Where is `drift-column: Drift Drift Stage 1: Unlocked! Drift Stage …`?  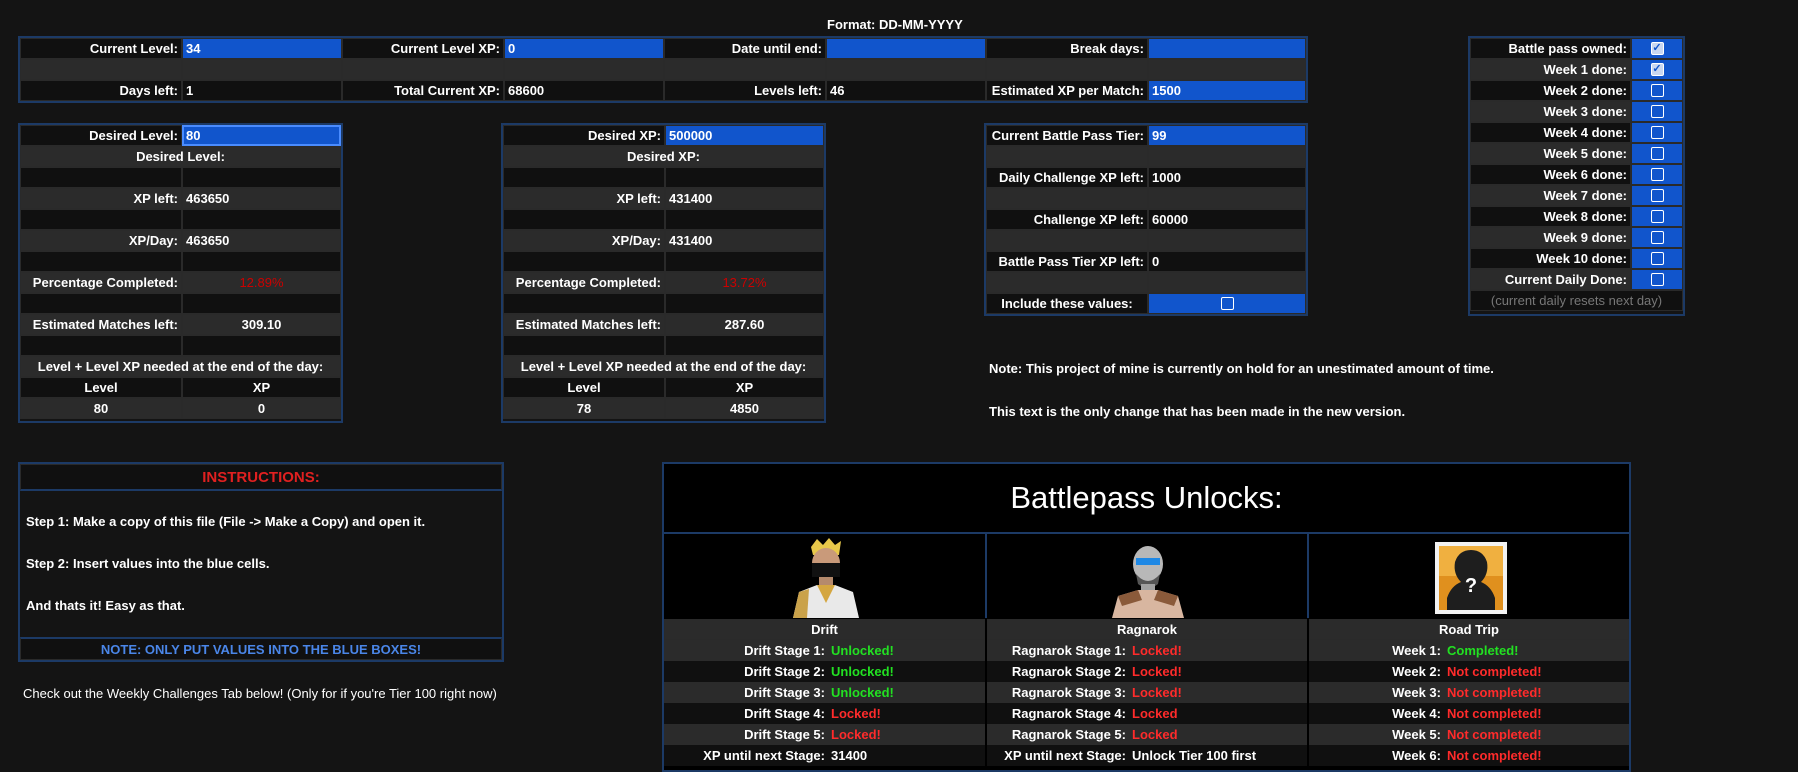
drift-column: Drift Drift Stage 1: Unlocked! Drift Stage … is located at coordinates (824, 692).